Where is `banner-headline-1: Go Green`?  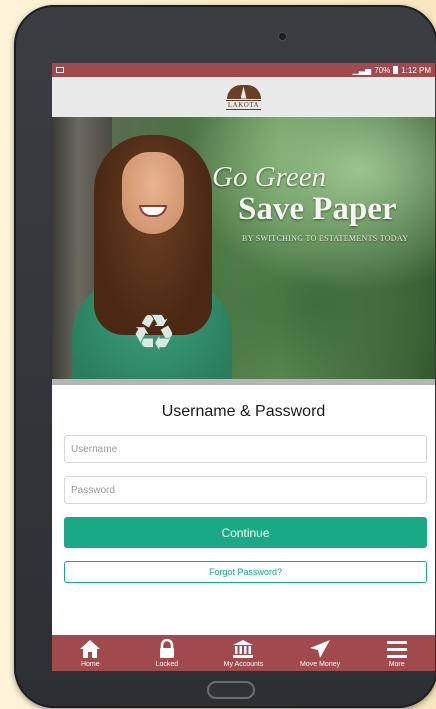
banner-headline-1: Go Green is located at coordinates (269, 177).